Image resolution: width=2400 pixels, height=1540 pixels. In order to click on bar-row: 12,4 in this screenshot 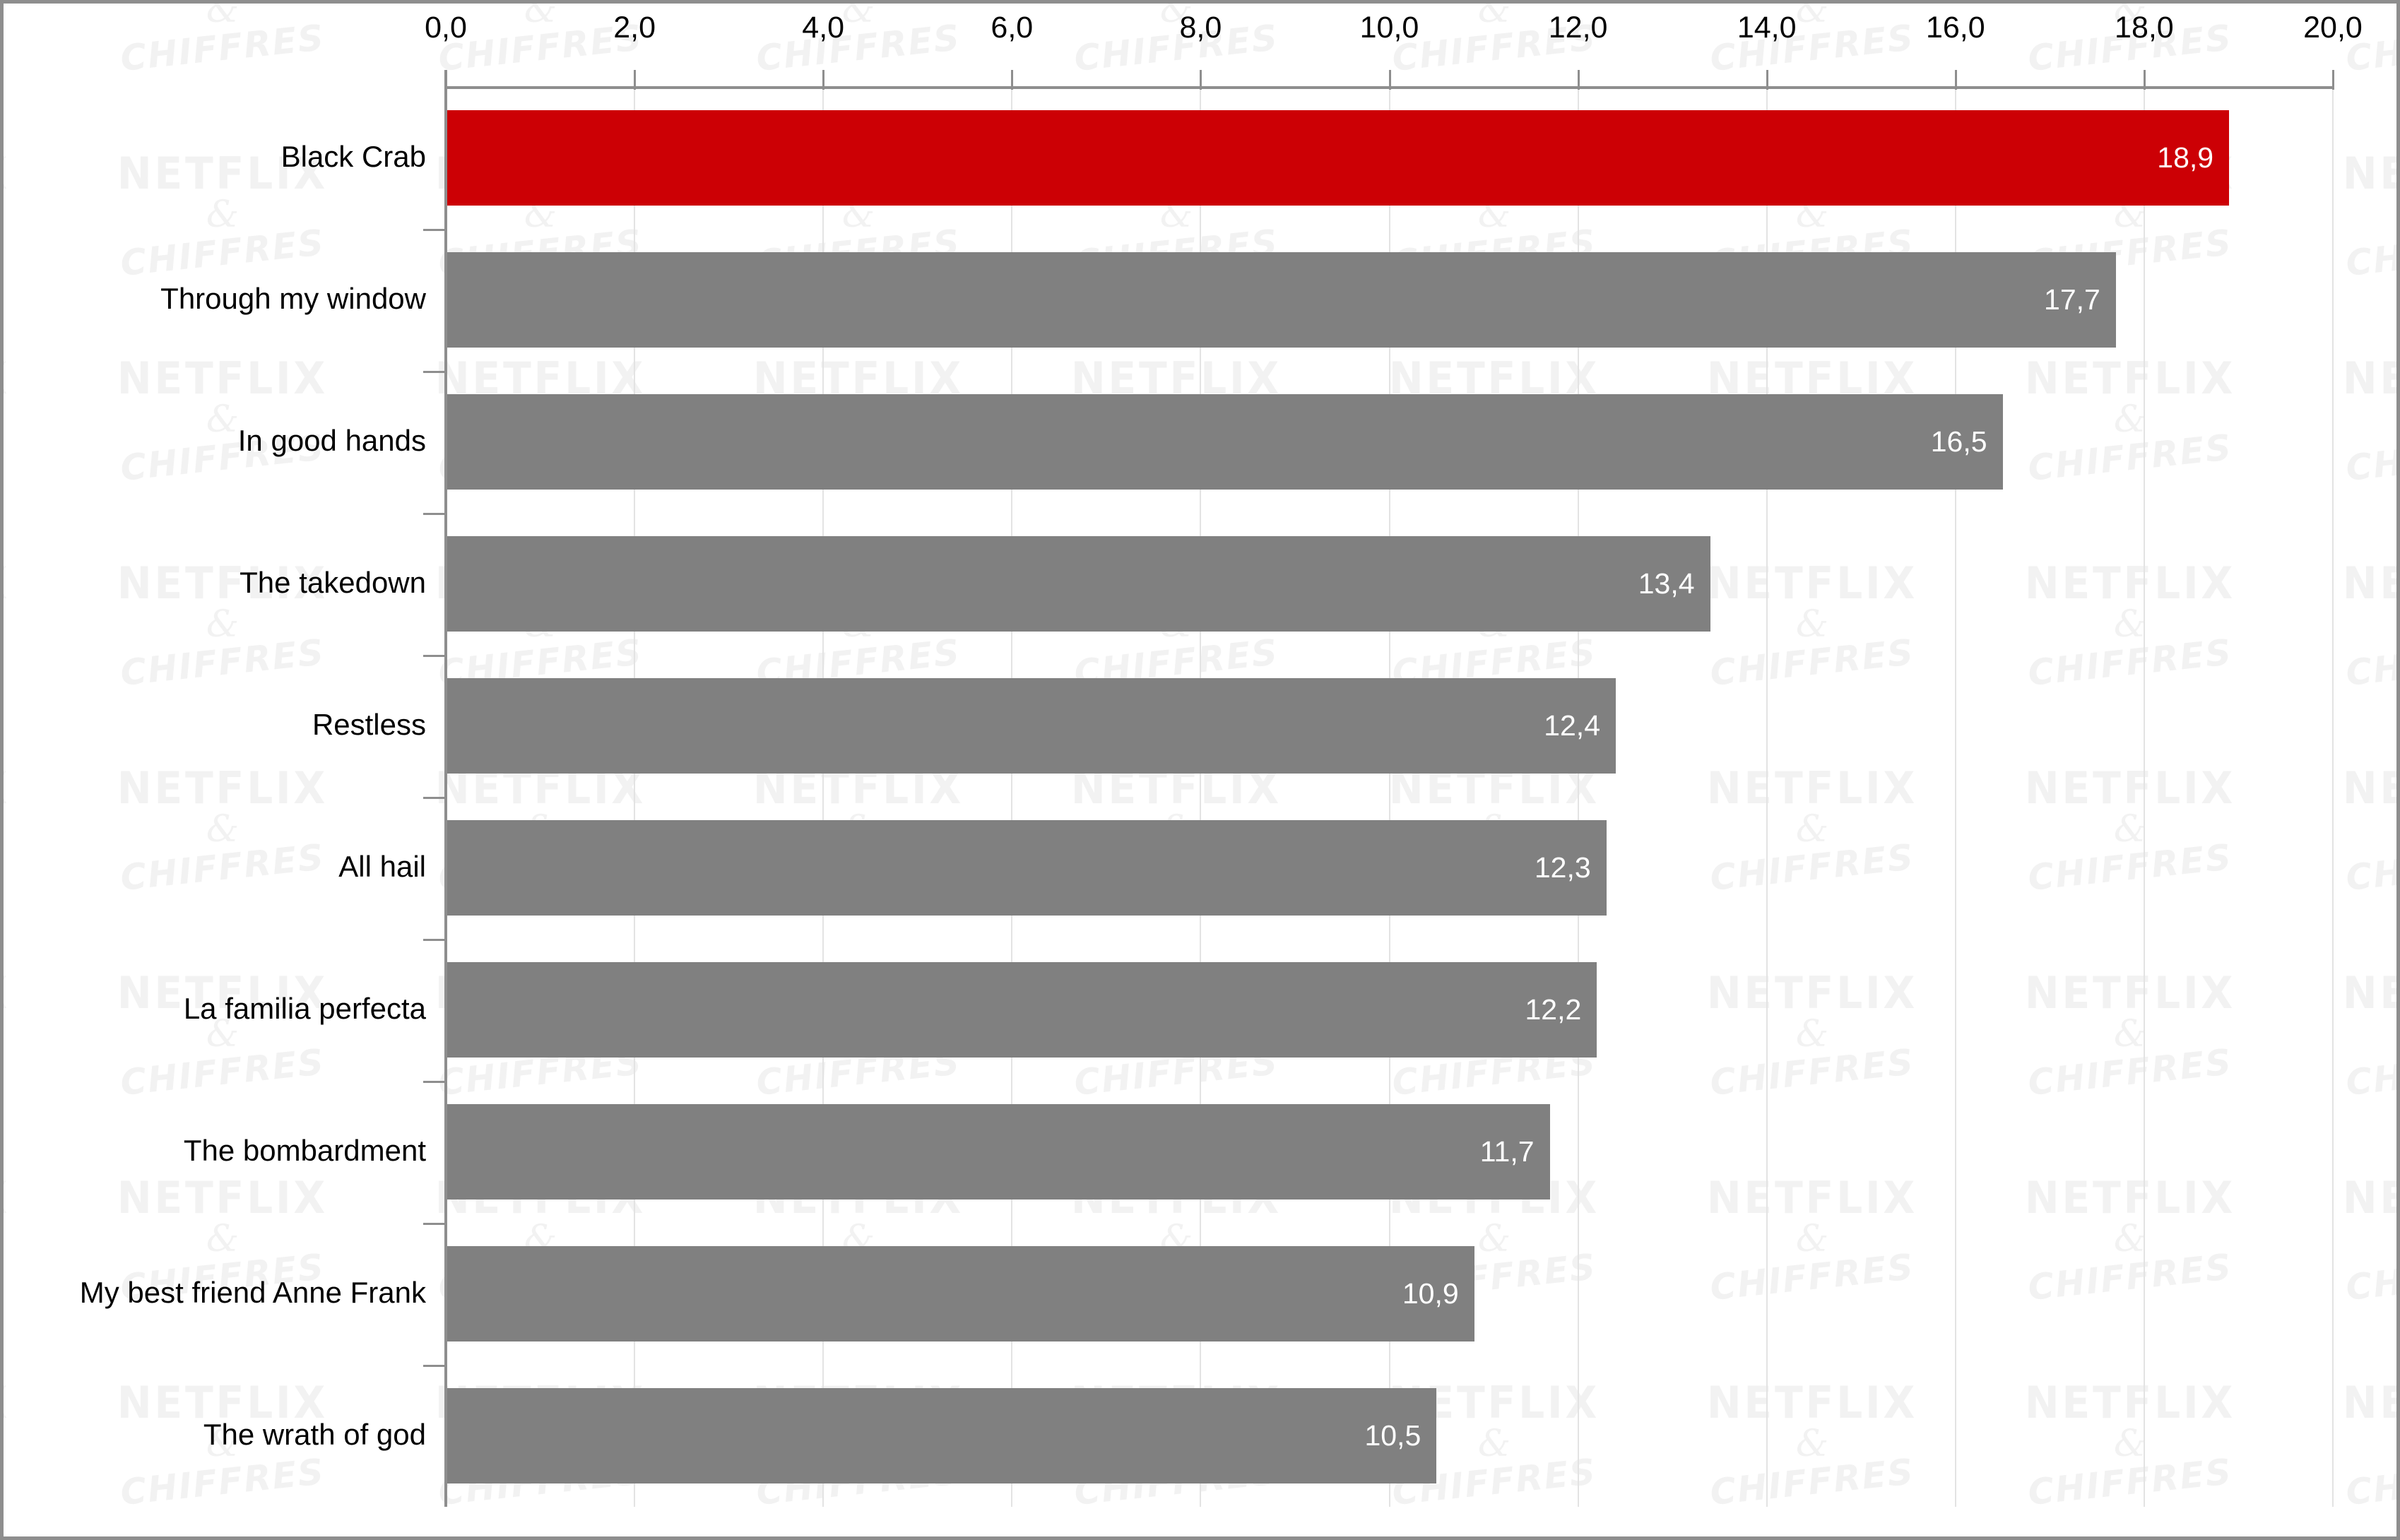, I will do `click(1389, 726)`.